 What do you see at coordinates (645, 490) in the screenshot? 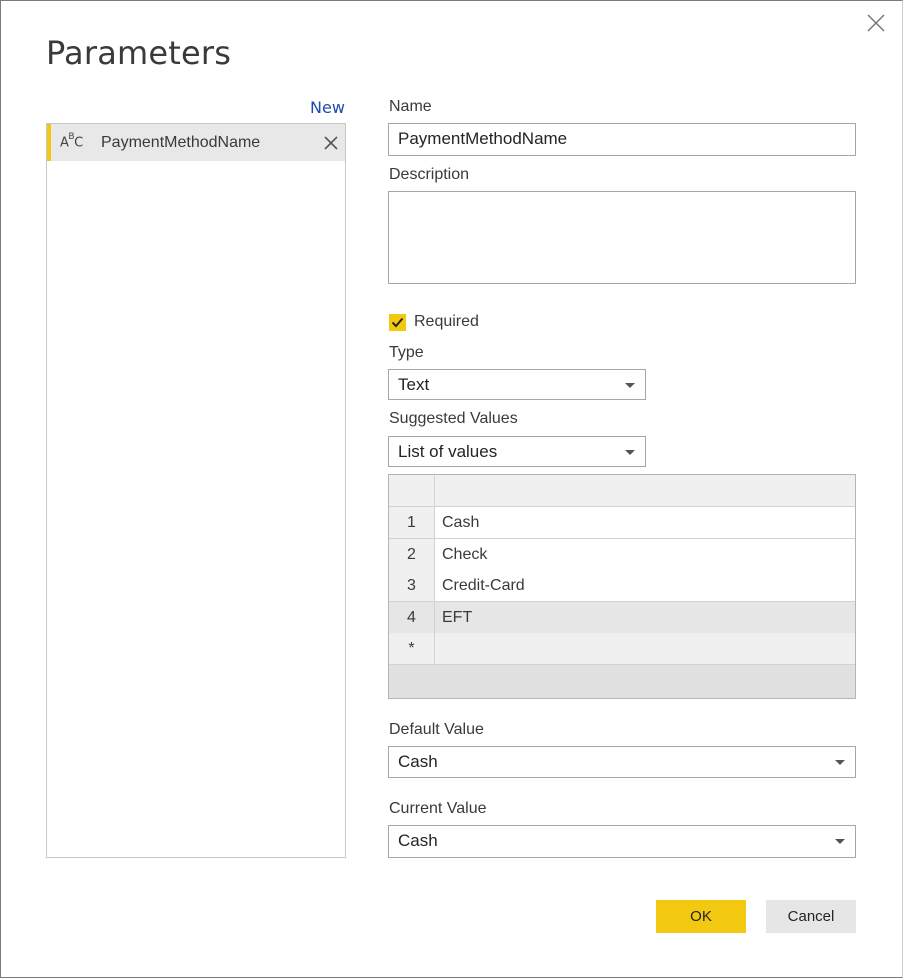
I see `grid-header-cell` at bounding box center [645, 490].